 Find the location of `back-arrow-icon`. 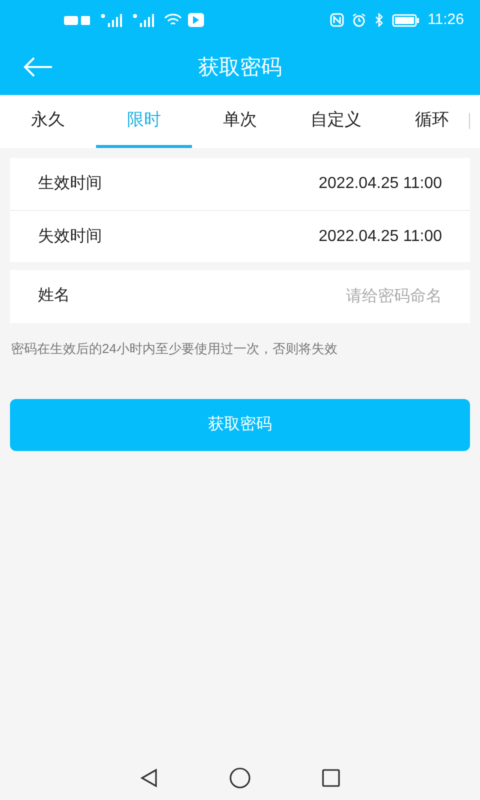

back-arrow-icon is located at coordinates (38, 67).